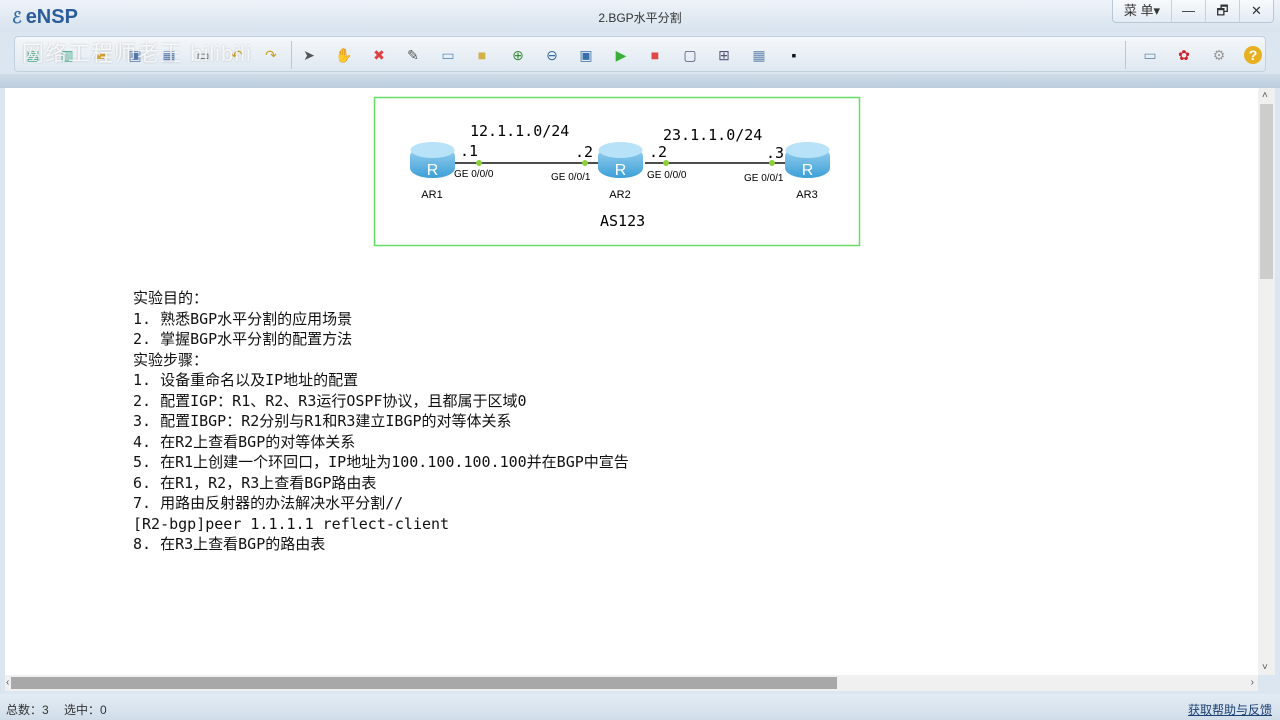 The height and width of the screenshot is (720, 1280). I want to click on note-line: 3. 配置IBGP：R2分别与R1和R3建立IBGP的对等体关系, so click(322, 421).